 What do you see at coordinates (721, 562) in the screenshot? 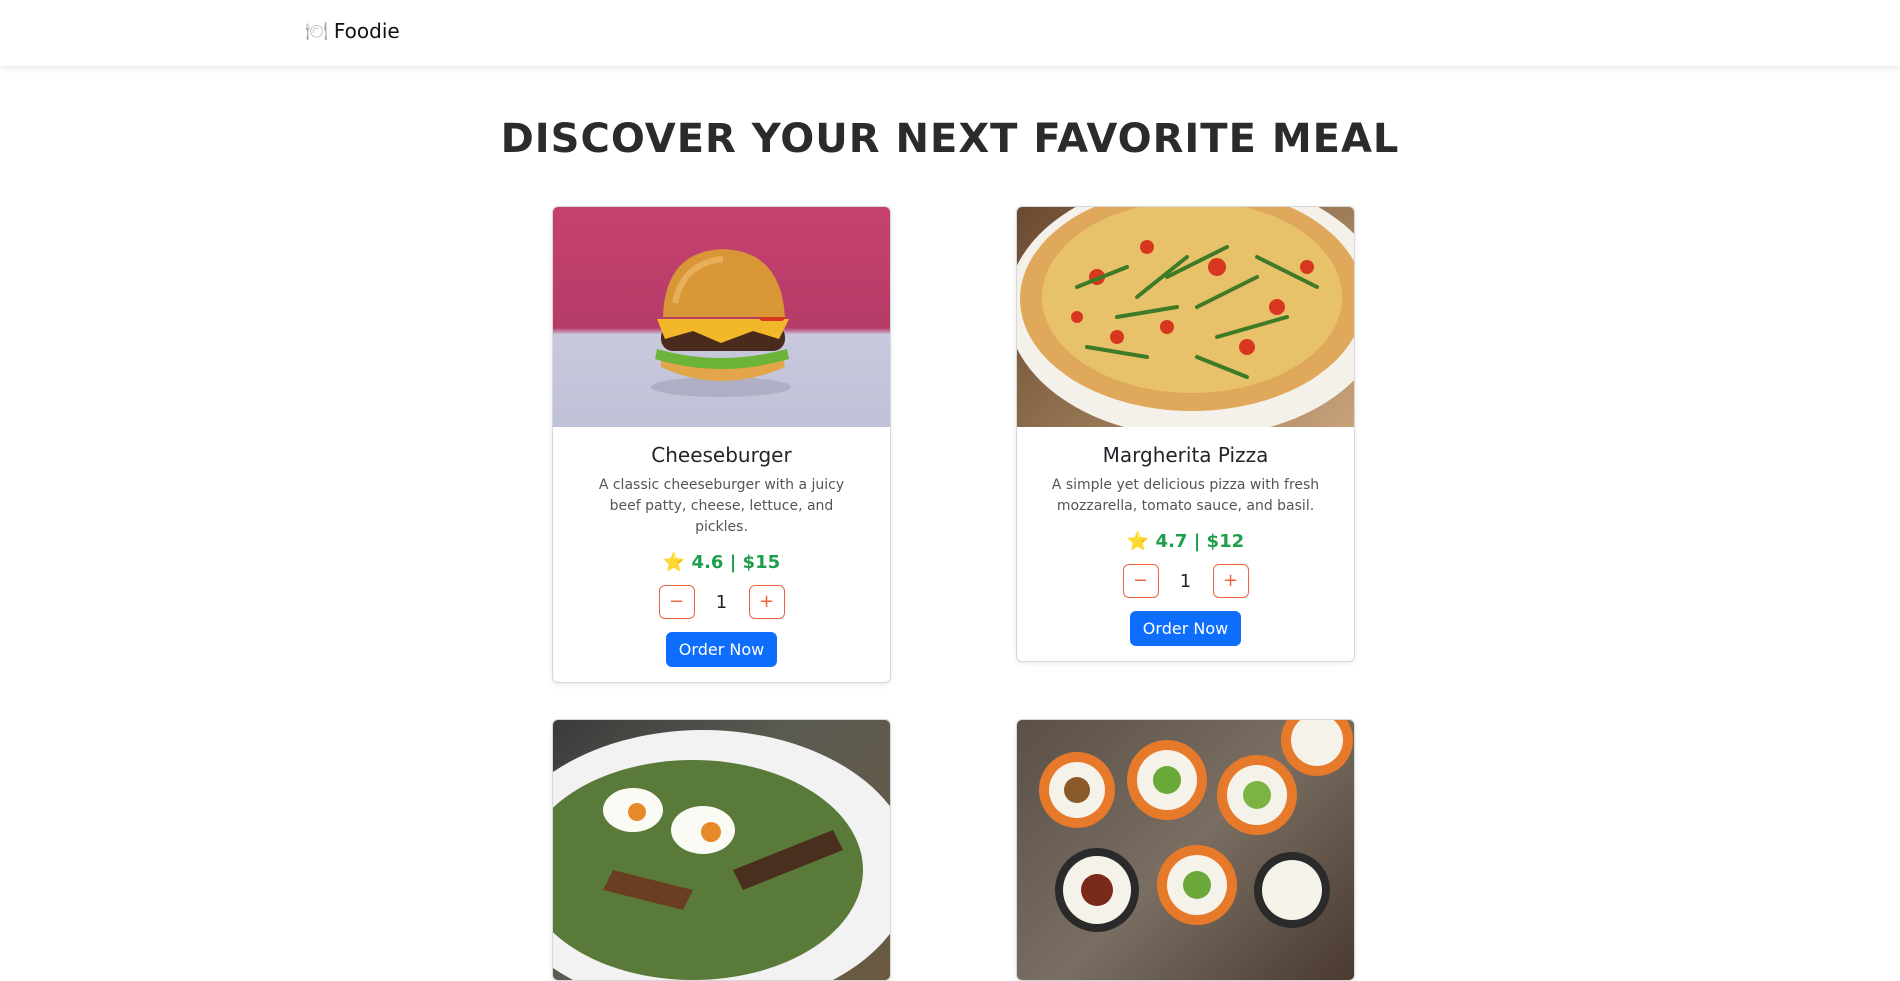
I see `rating-price: ⭐ 4.6 | $15` at bounding box center [721, 562].